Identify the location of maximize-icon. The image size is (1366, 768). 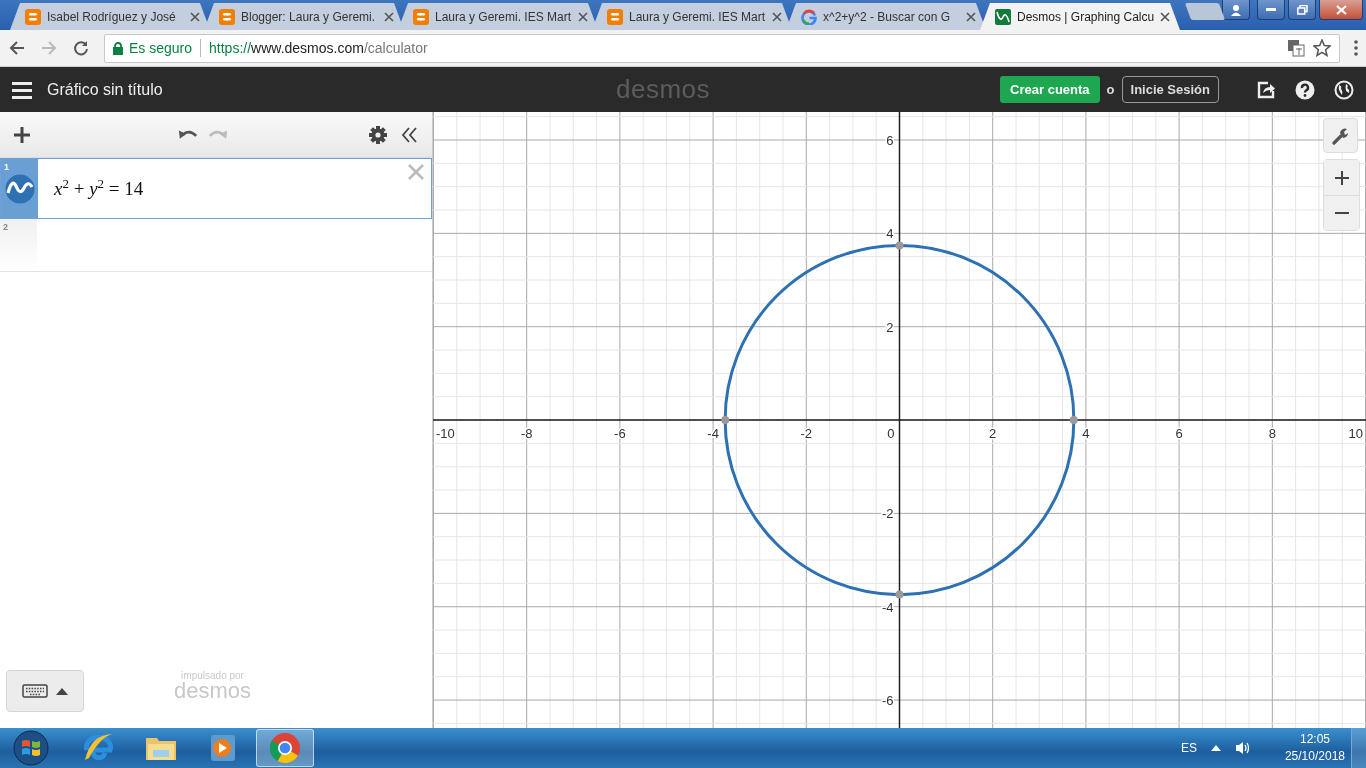
(1302, 9).